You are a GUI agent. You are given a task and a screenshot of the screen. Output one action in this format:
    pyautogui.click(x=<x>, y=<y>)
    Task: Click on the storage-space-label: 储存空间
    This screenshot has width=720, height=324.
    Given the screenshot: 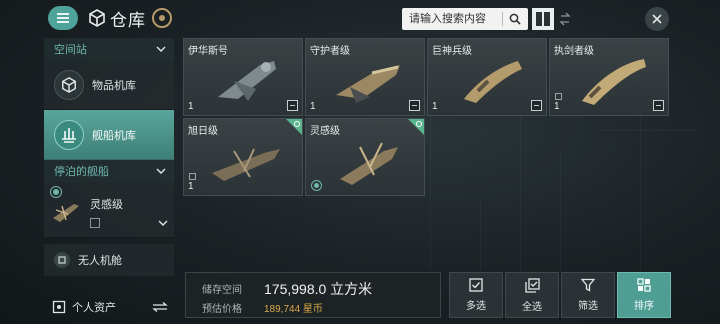 What is the action you would take?
    pyautogui.click(x=222, y=290)
    